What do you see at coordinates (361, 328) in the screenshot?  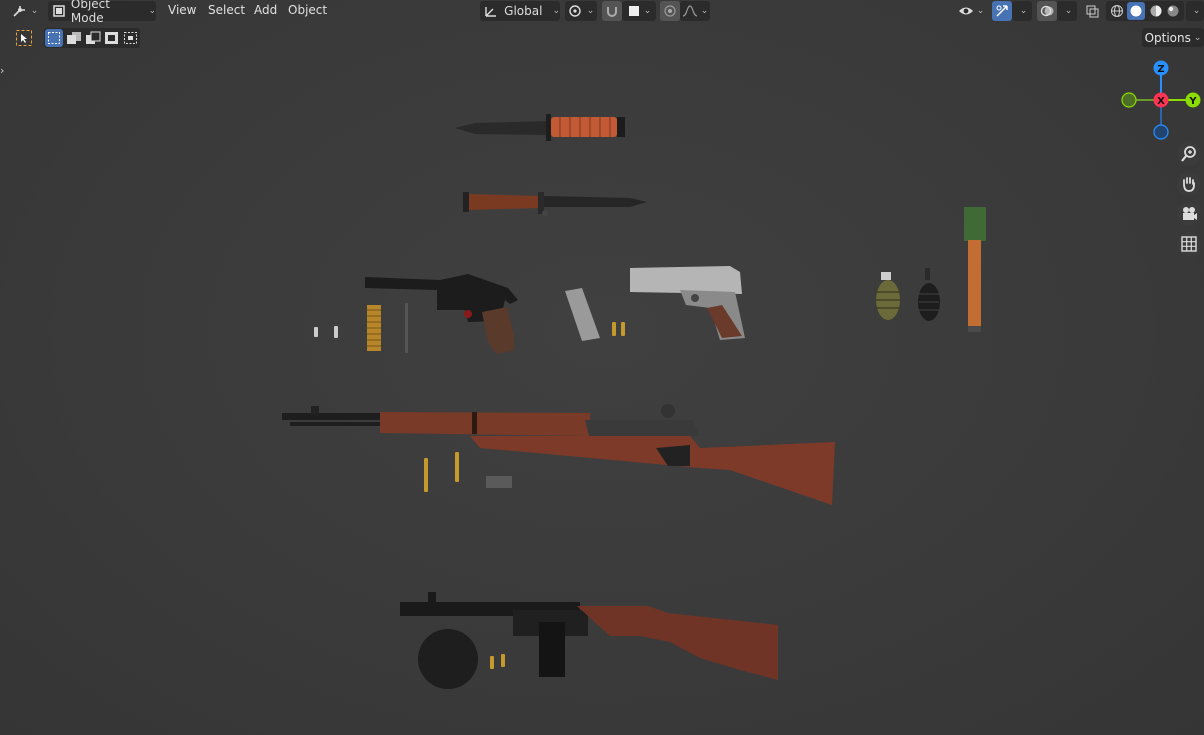 I see `mauser-ammo-model` at bounding box center [361, 328].